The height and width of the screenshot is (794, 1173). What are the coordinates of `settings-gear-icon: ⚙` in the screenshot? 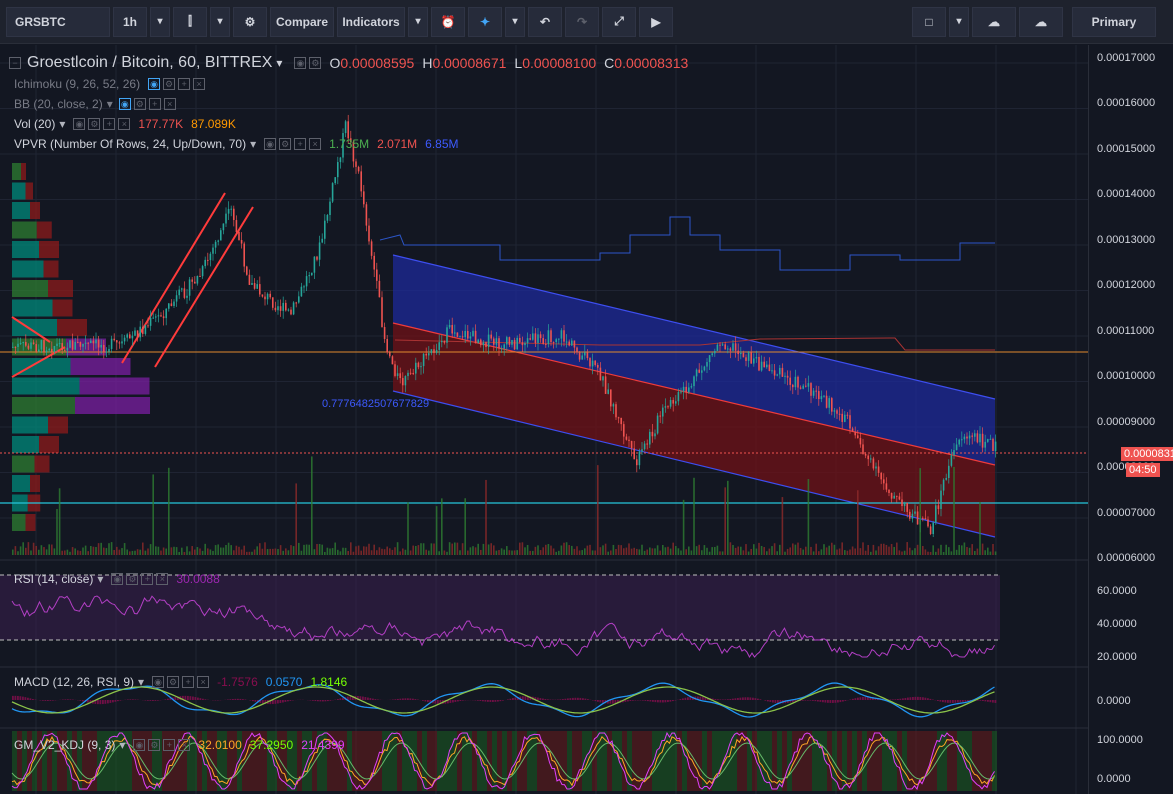 It's located at (250, 21).